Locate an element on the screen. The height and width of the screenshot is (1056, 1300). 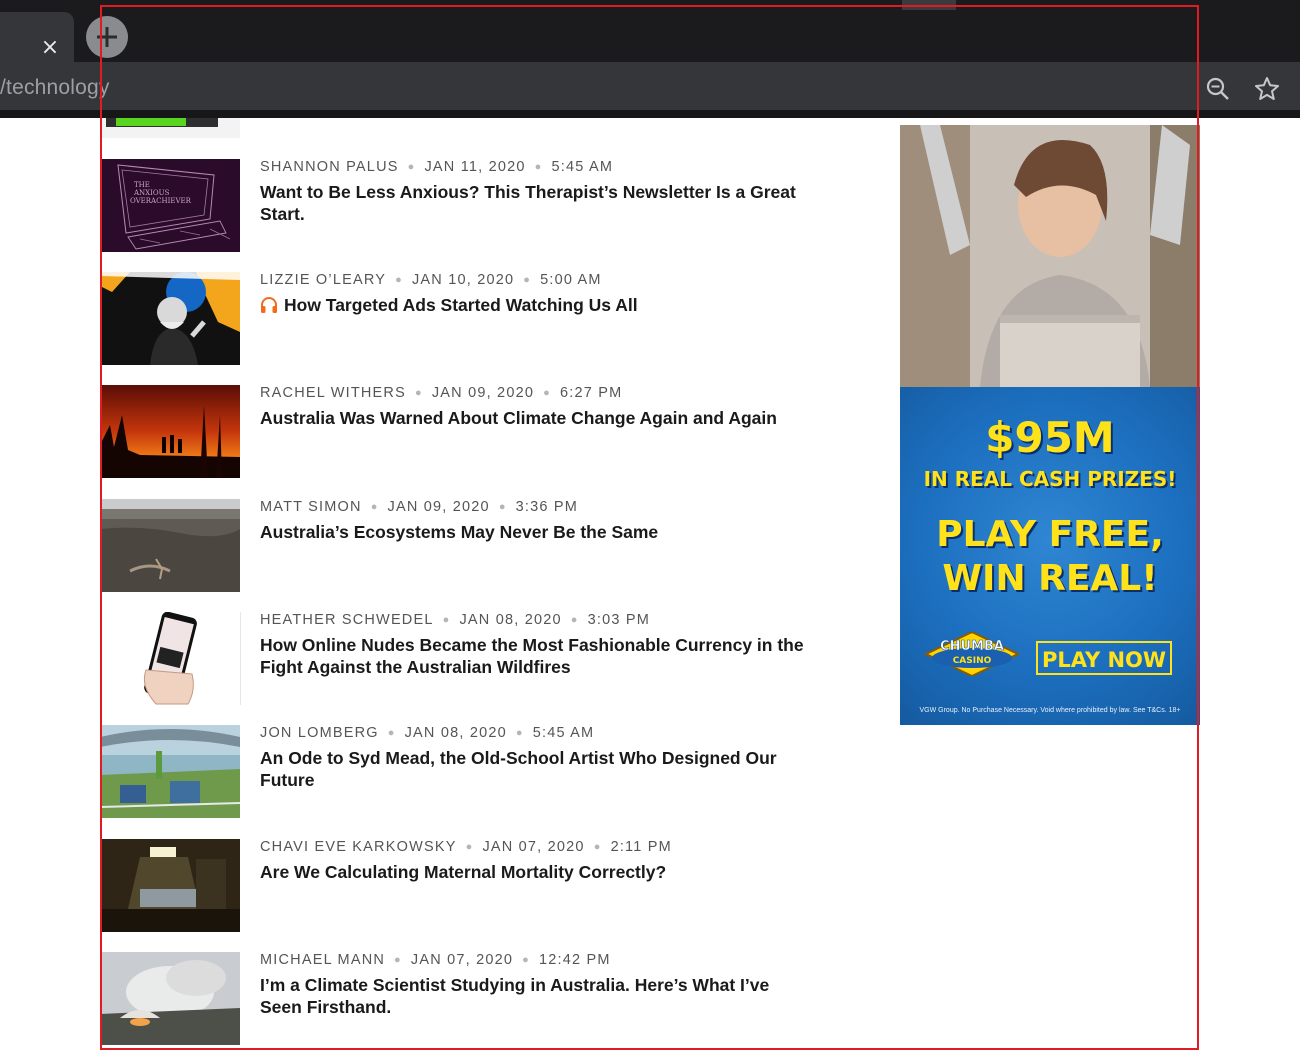
article-time: 2:11 PM is located at coordinates (641, 847).